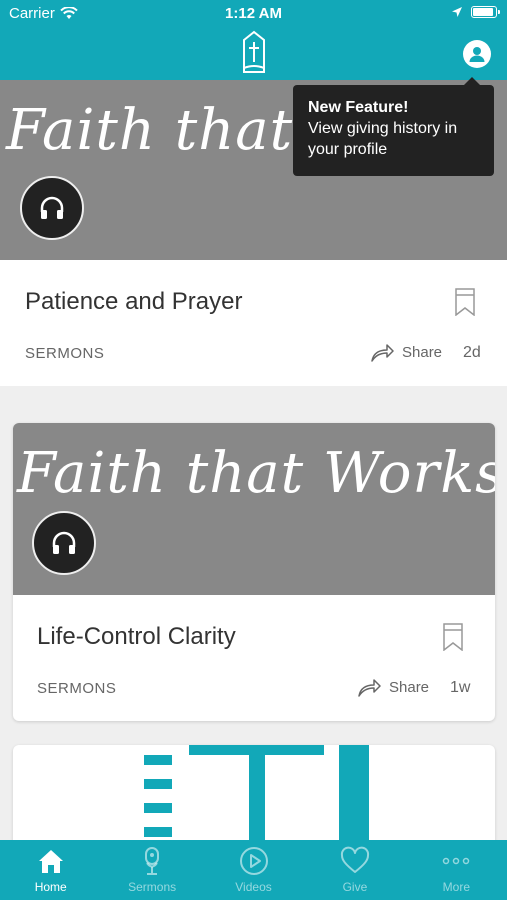 This screenshot has width=507, height=900. What do you see at coordinates (136, 637) in the screenshot?
I see `sermon-title: Life-Control Clarity` at bounding box center [136, 637].